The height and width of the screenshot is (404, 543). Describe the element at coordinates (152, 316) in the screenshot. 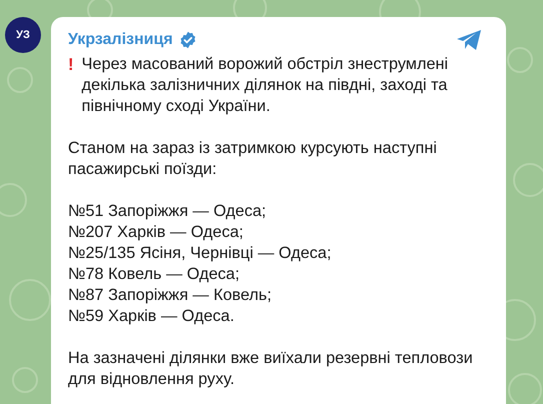

I see `train-route: №59 Харків — Одеса.` at that location.